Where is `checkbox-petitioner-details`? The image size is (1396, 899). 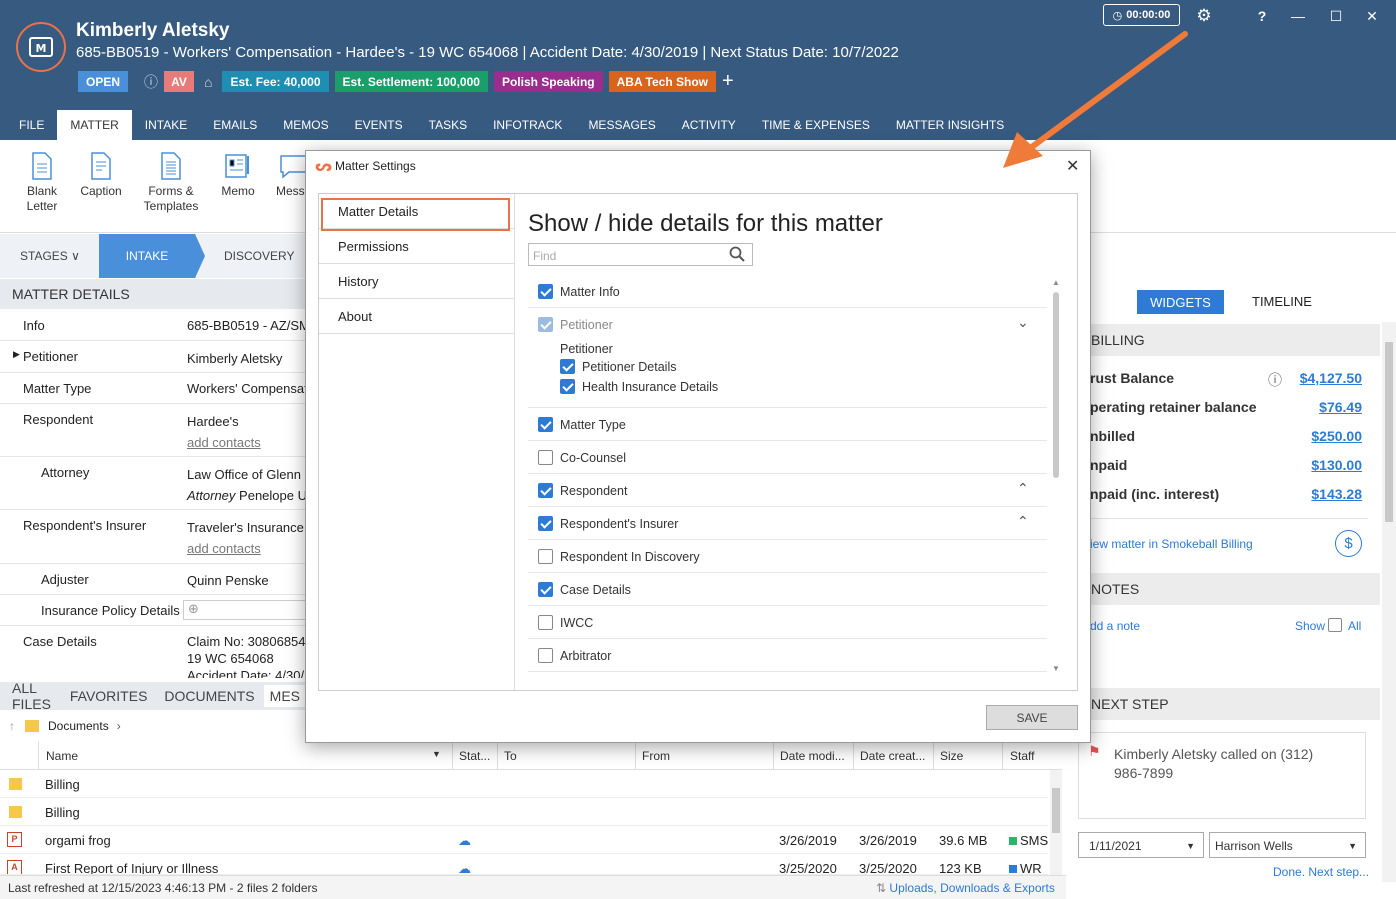
checkbox-petitioner-details is located at coordinates (567, 366).